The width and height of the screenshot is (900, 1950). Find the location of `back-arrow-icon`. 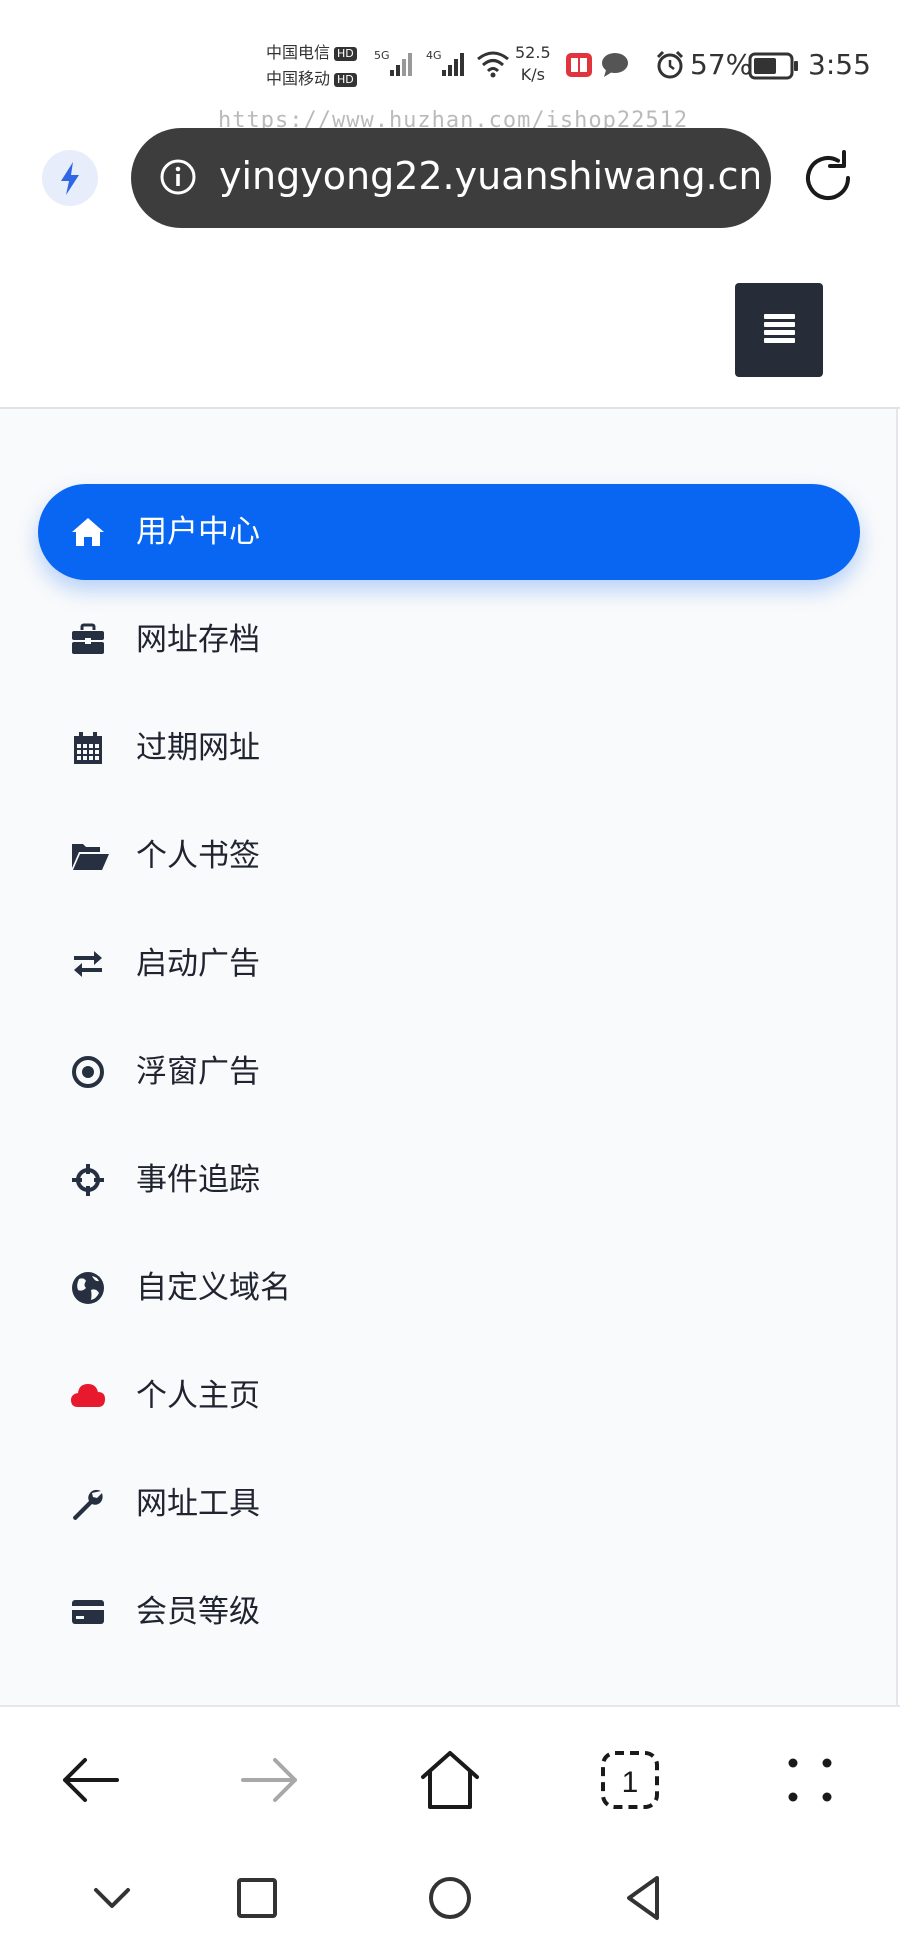

back-arrow-icon is located at coordinates (90, 1780).